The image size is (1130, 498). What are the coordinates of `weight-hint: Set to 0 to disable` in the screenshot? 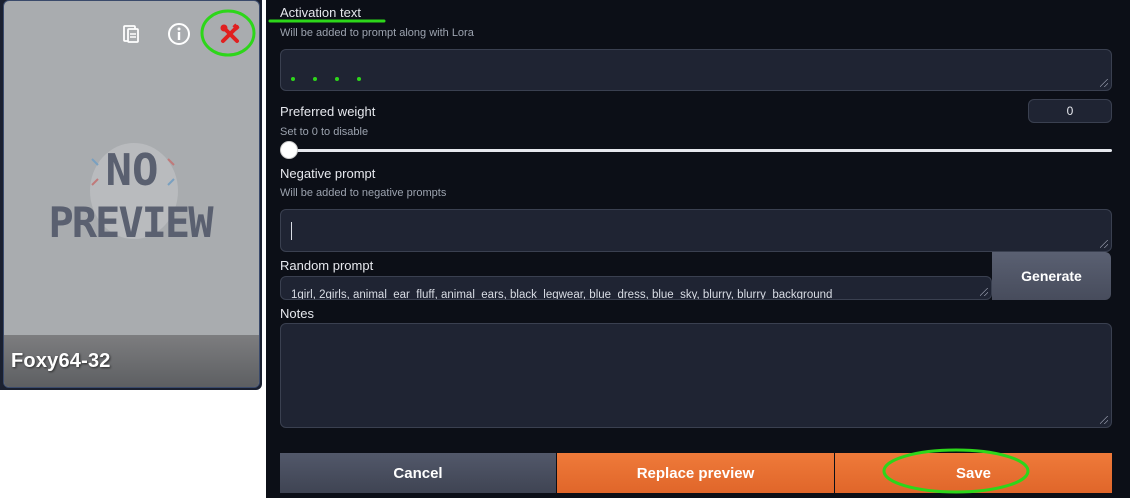 It's located at (324, 132).